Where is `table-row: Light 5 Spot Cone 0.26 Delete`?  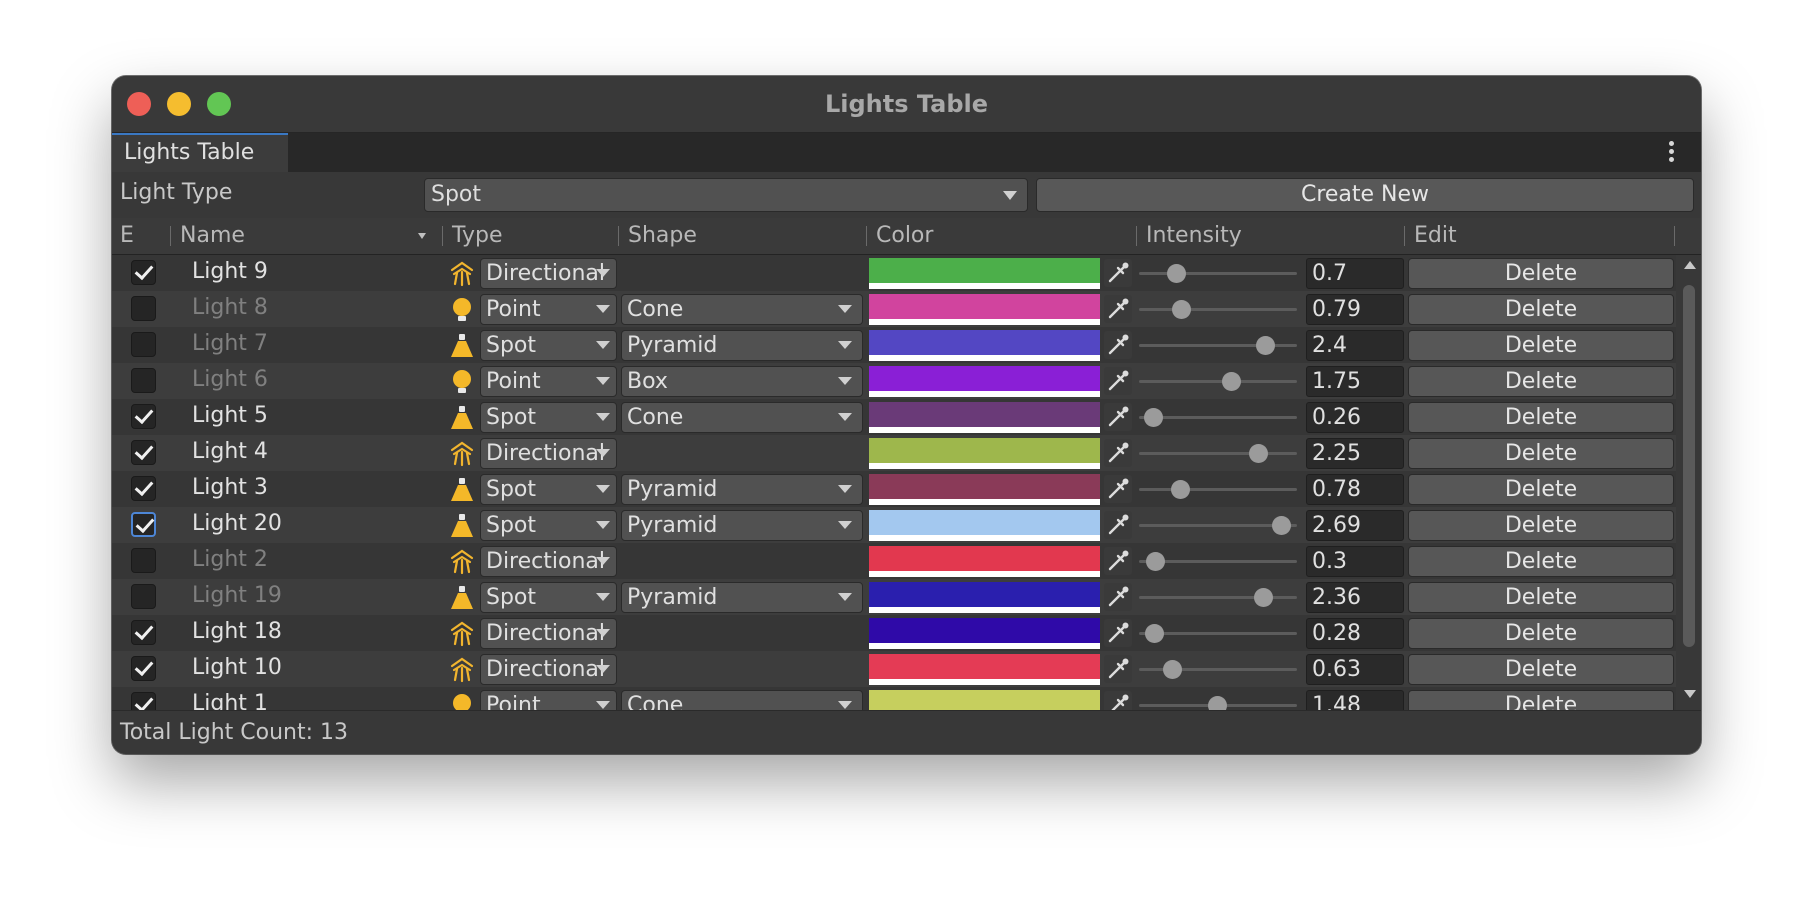
table-row: Light 5 Spot Cone 0.26 Delete is located at coordinates (894, 417).